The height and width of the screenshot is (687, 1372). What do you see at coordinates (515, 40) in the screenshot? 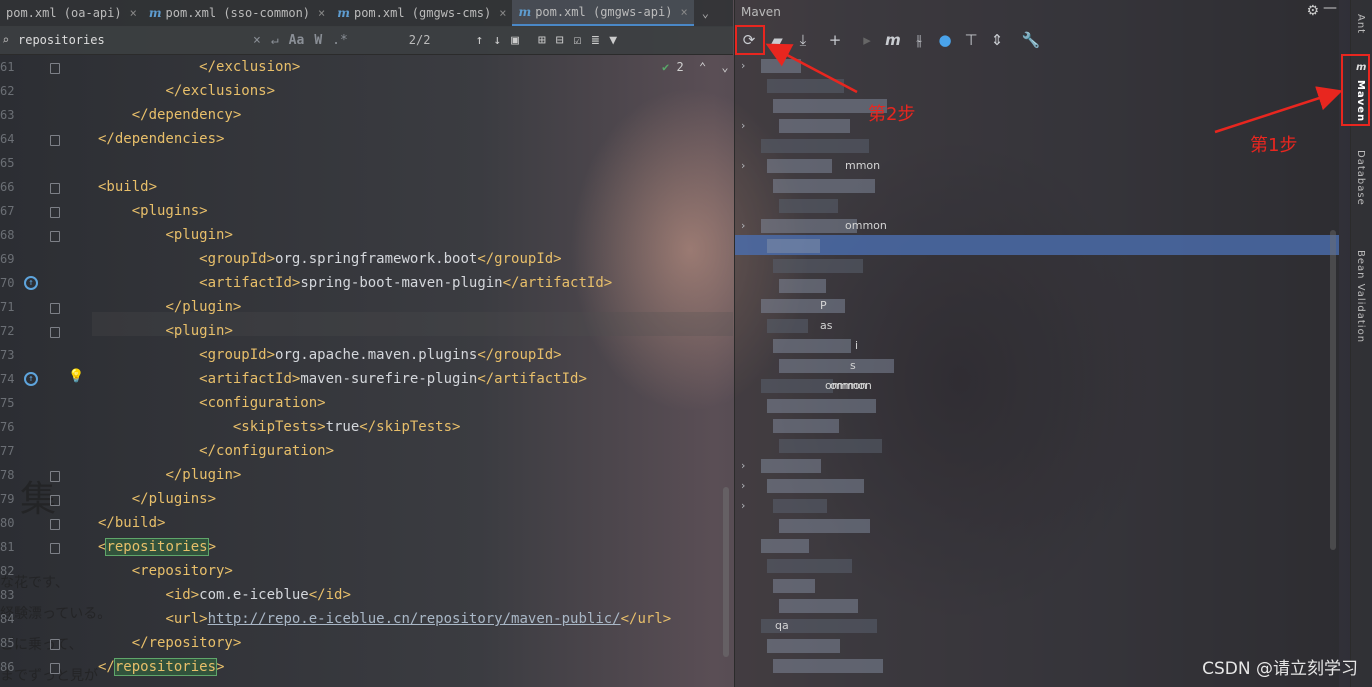
I see `select-all-occurrences-icon: ▣` at bounding box center [515, 40].